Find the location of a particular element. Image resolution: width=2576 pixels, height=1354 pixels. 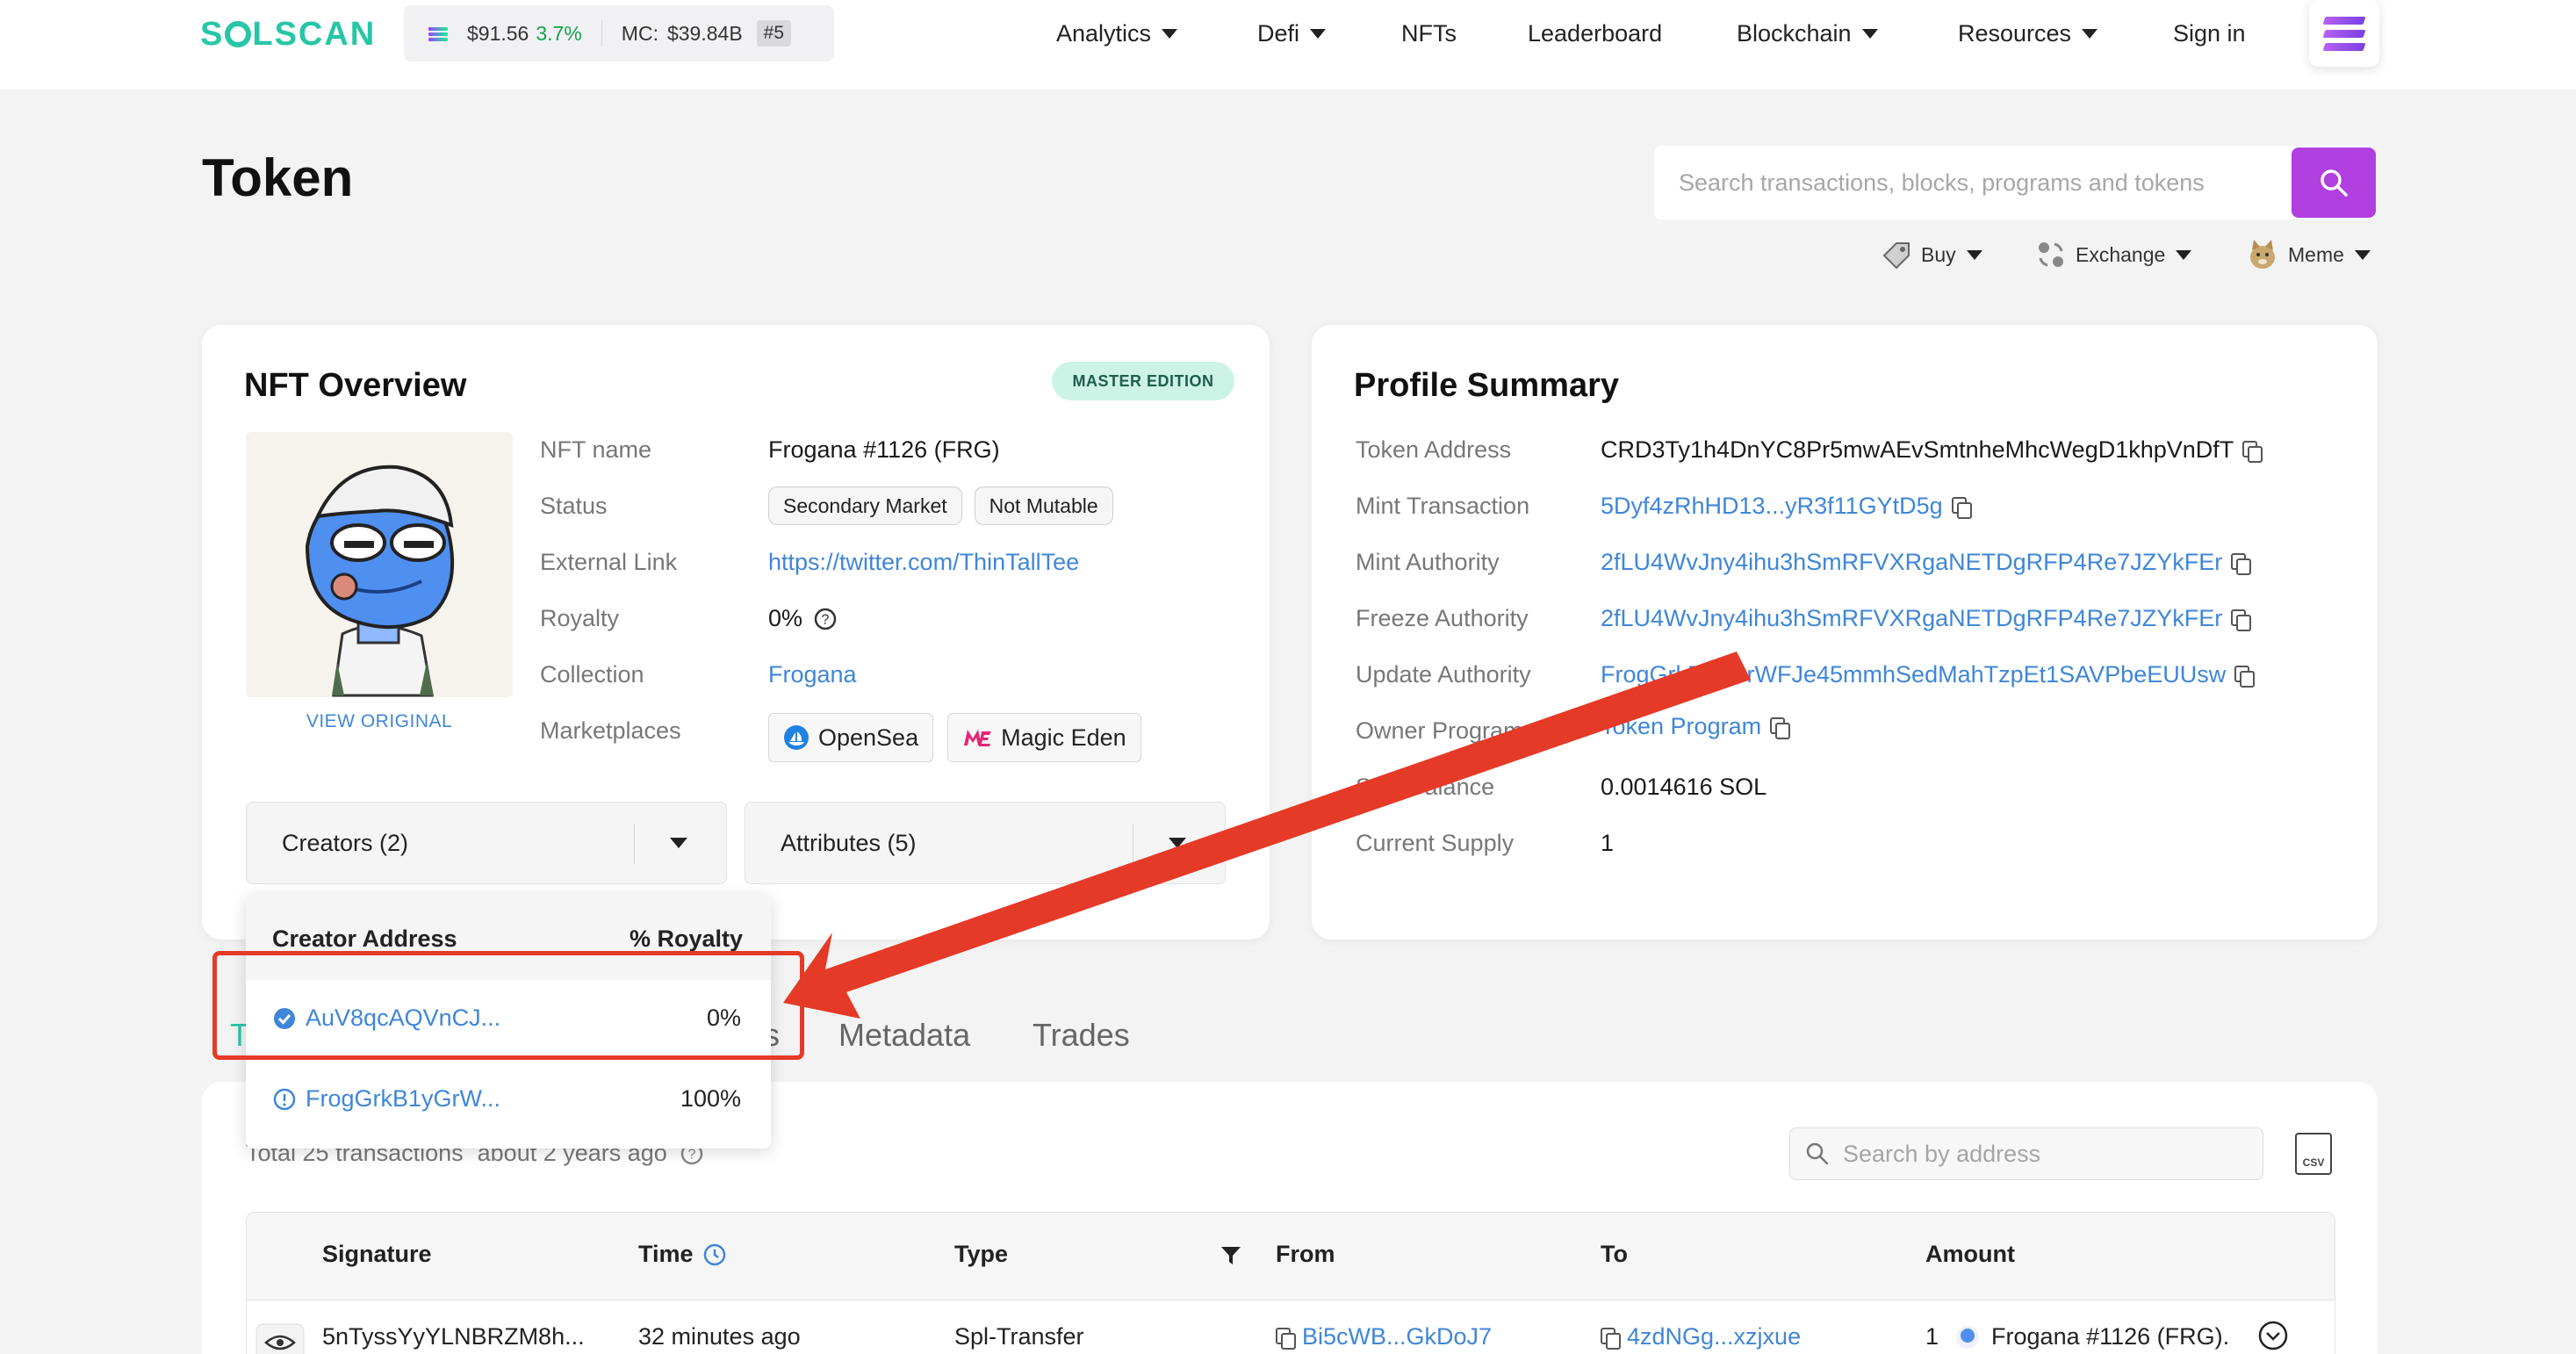

label-marketplaces: Marketplaces is located at coordinates (610, 730).